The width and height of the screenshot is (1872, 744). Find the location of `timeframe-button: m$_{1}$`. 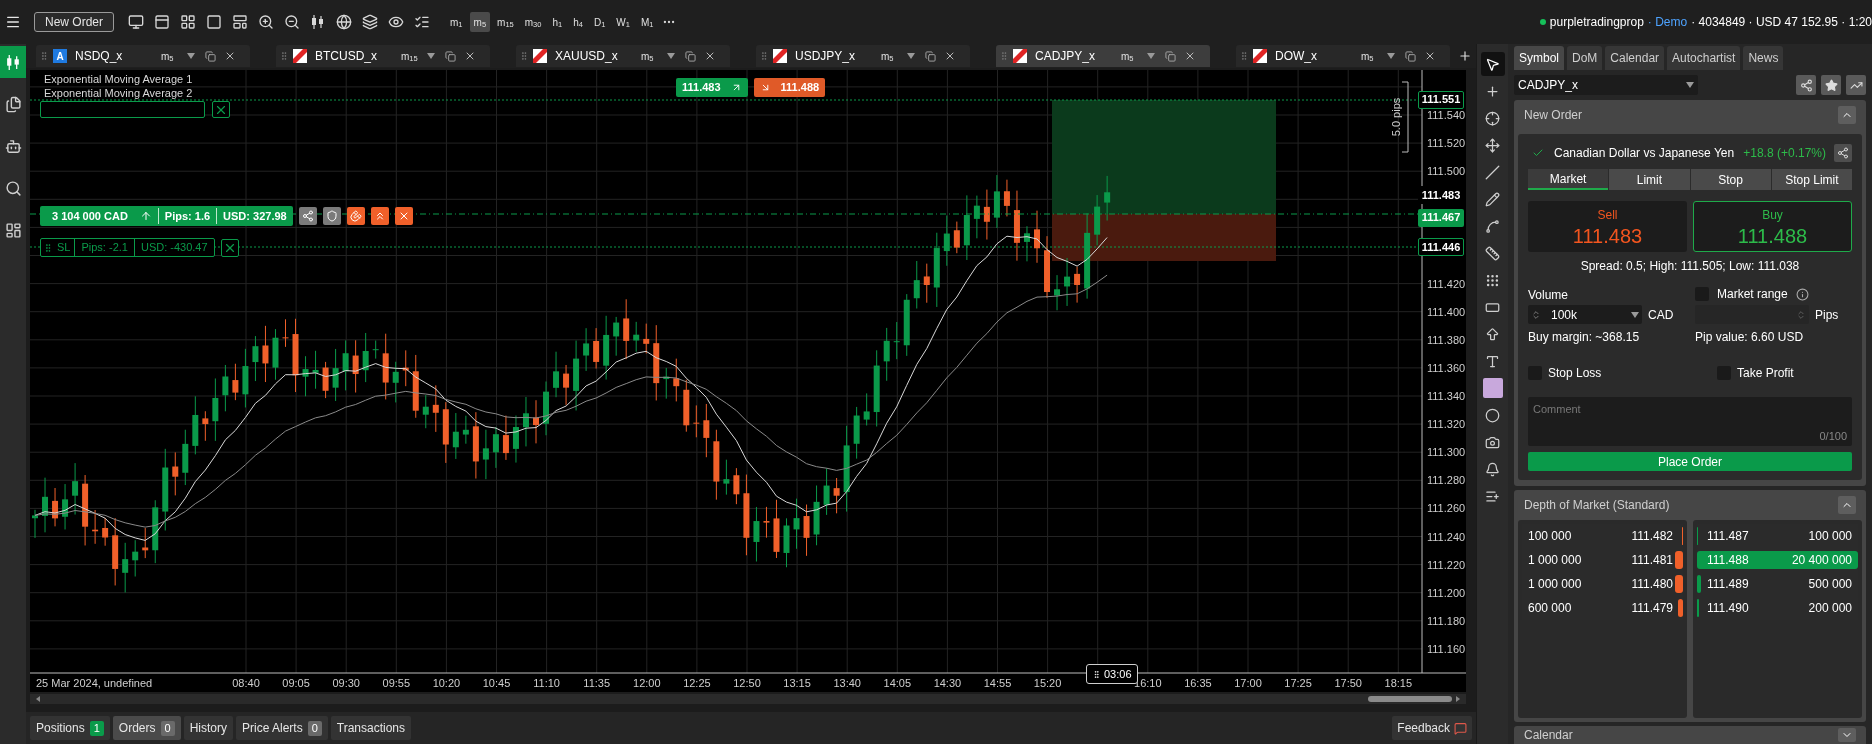

timeframe-button: m$_{1}$ is located at coordinates (456, 22).